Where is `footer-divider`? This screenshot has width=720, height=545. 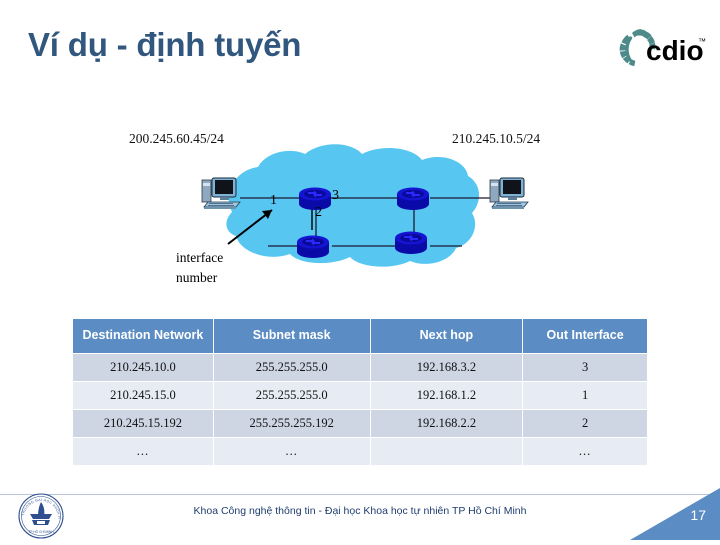
footer-divider is located at coordinates (360, 494).